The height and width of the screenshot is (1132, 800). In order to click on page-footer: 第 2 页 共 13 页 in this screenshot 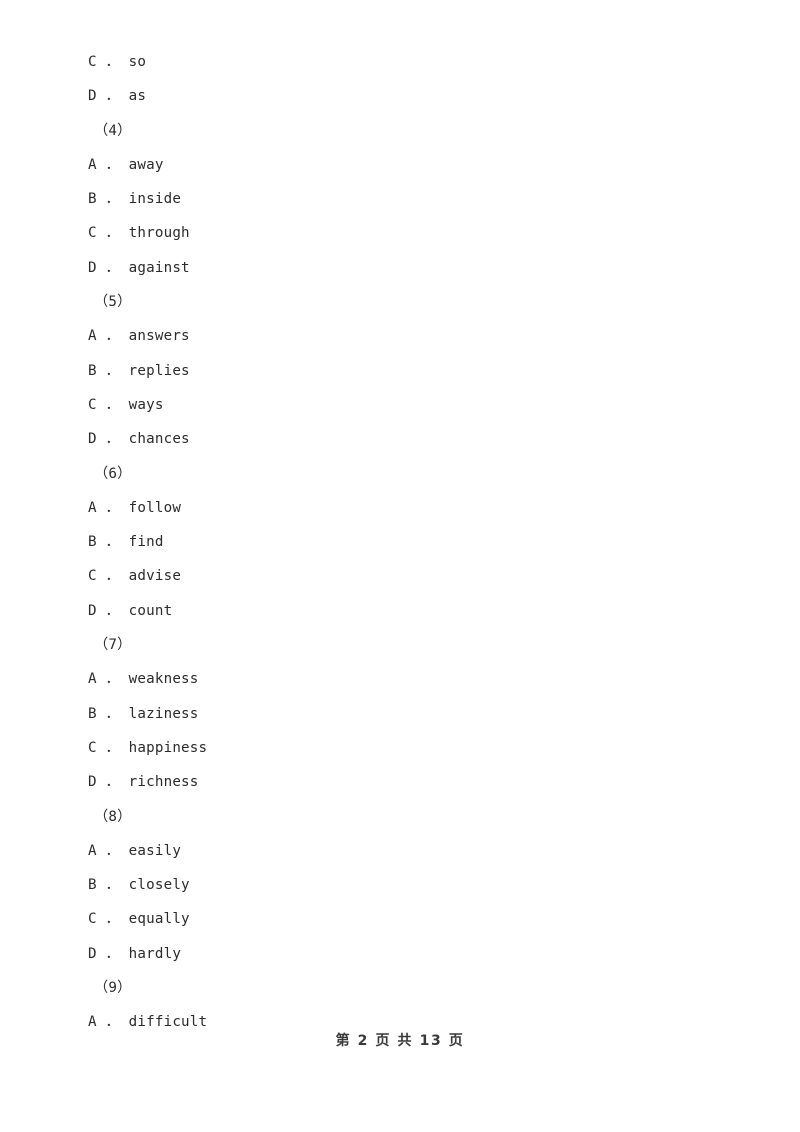, I will do `click(400, 1041)`.